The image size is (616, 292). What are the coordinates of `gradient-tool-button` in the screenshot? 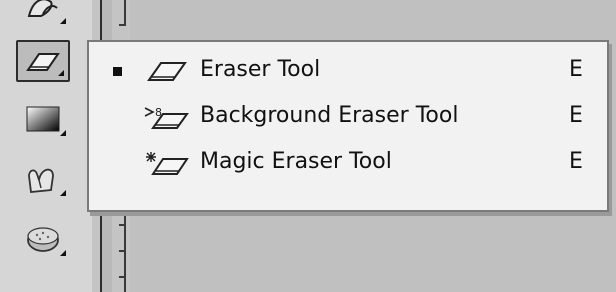 It's located at (43, 119).